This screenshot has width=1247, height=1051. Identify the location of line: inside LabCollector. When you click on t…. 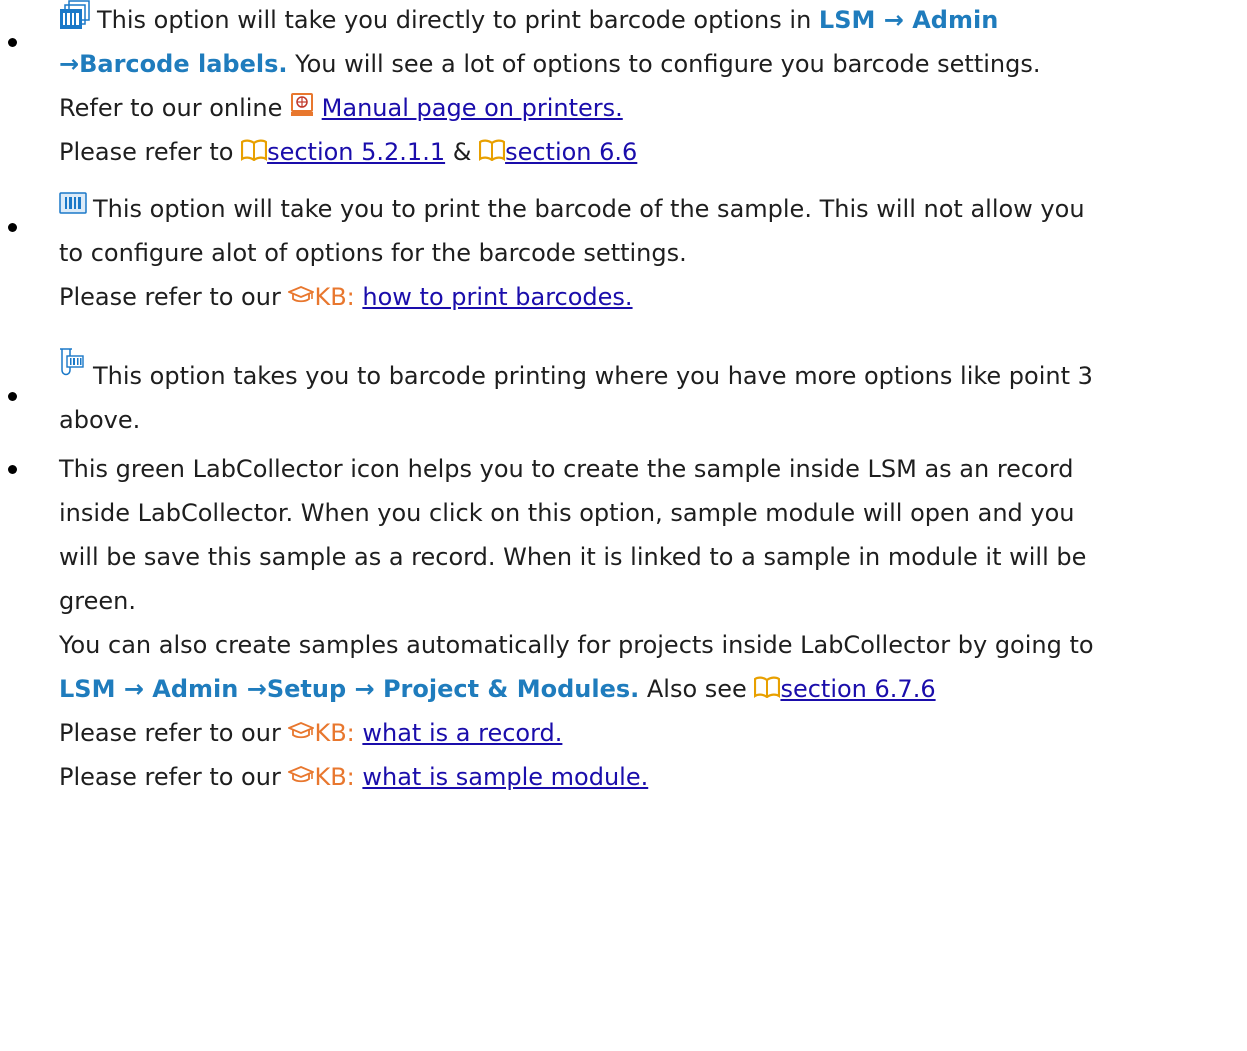
(648, 513).